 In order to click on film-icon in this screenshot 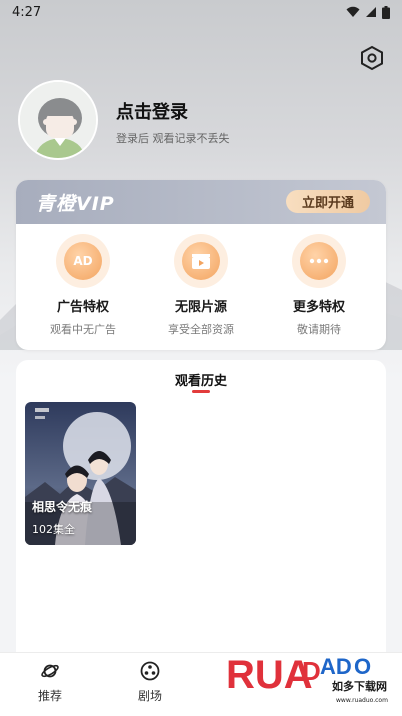, I will do `click(201, 261)`.